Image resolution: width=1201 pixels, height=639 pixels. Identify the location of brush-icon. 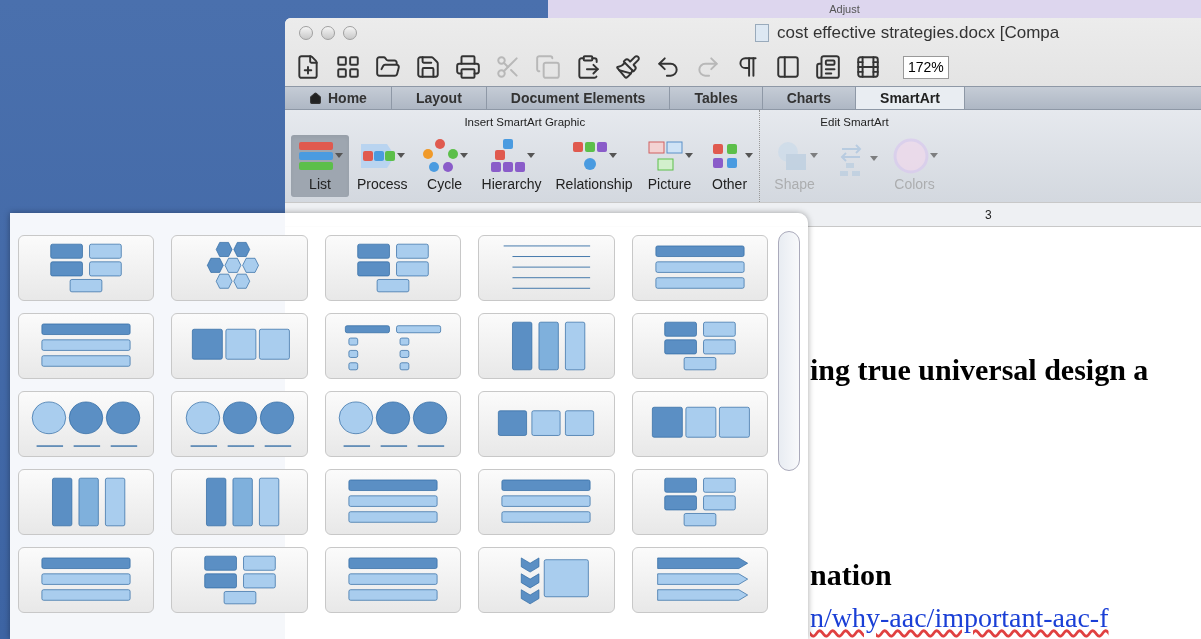
(628, 67).